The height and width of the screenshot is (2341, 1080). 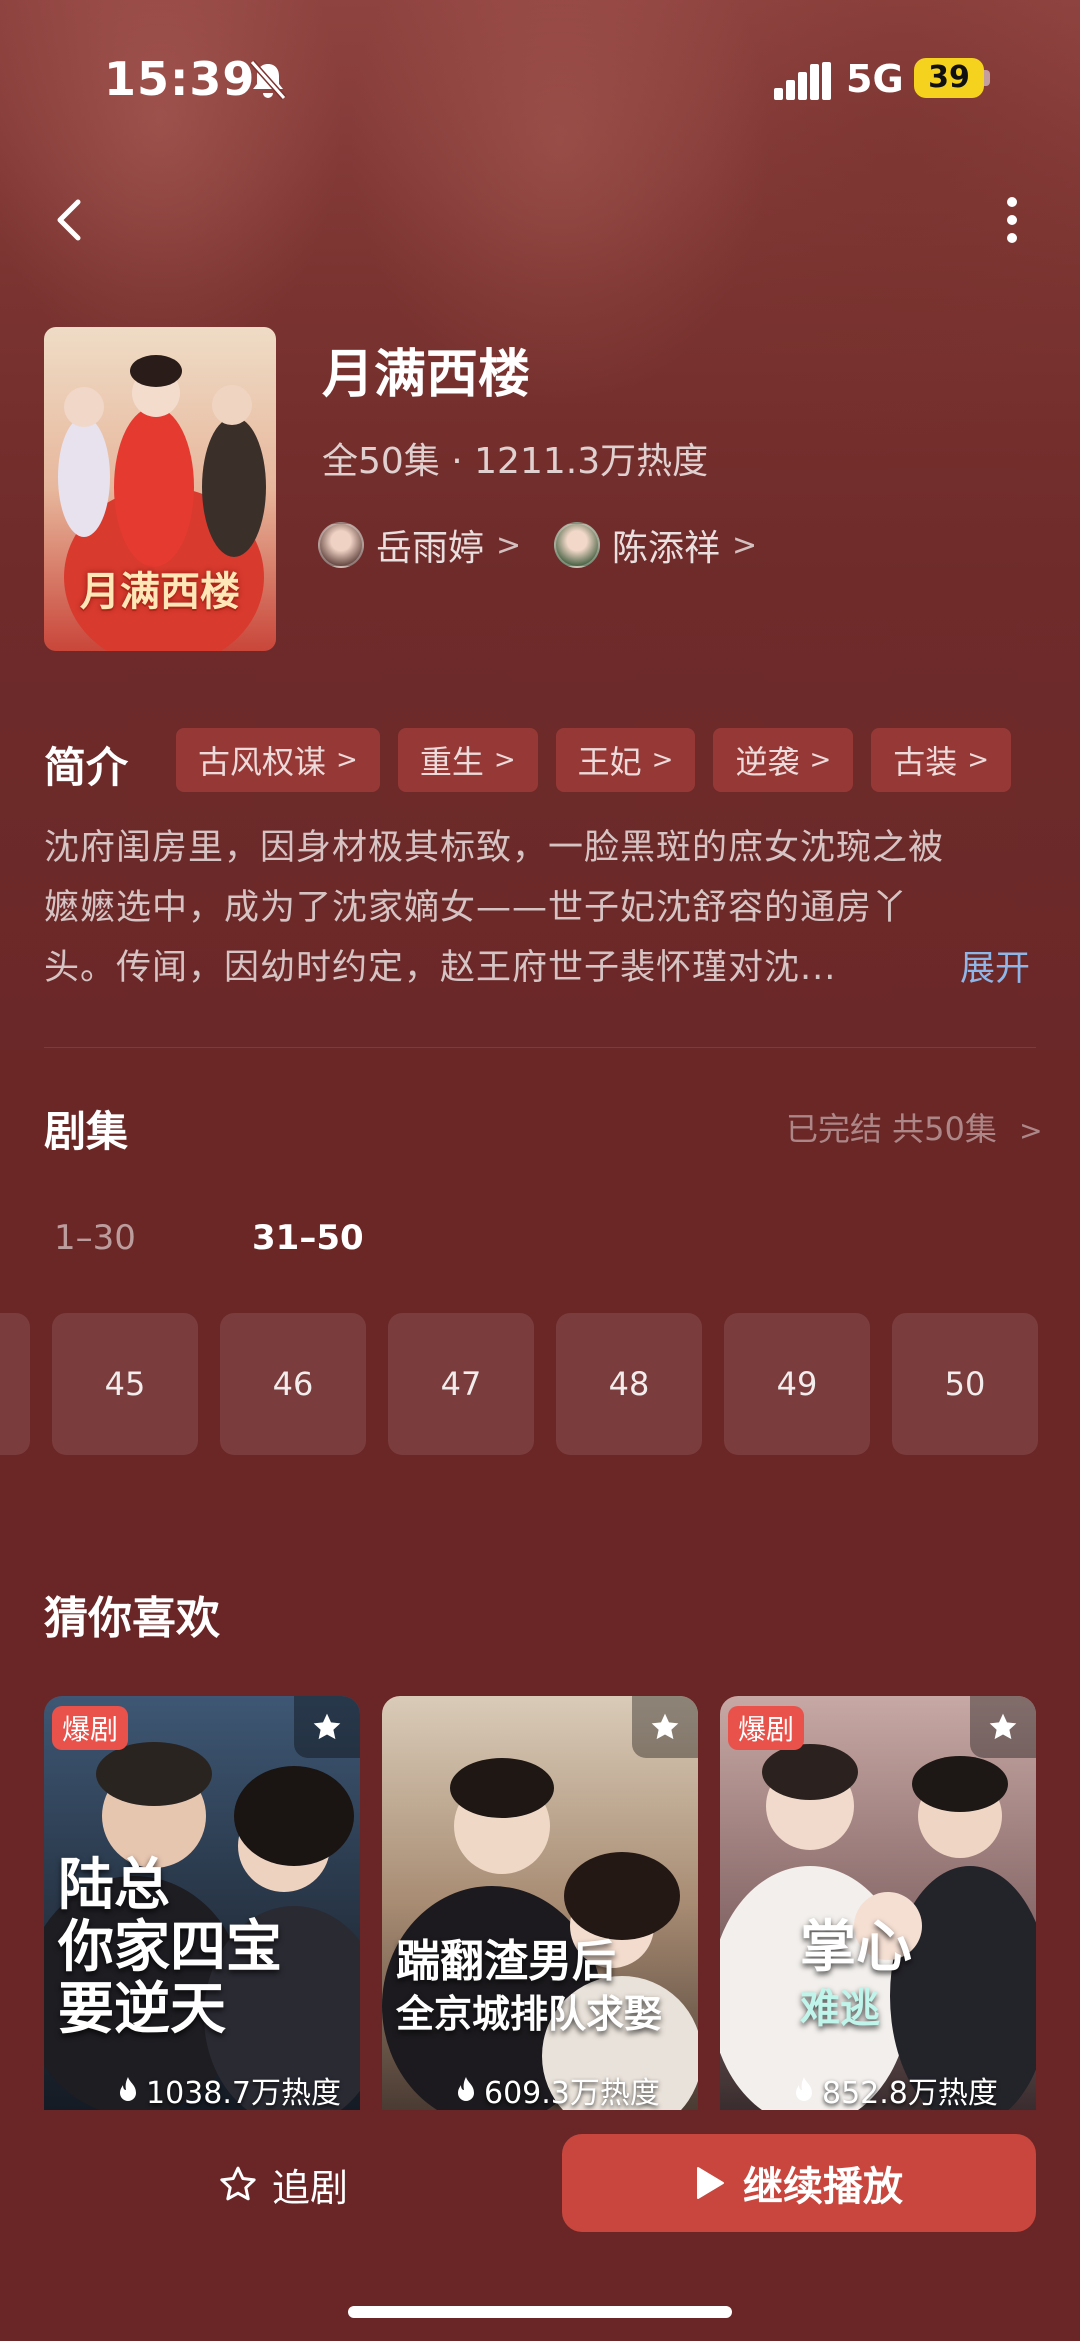 I want to click on drama-poster: 月满西楼, so click(x=160, y=489).